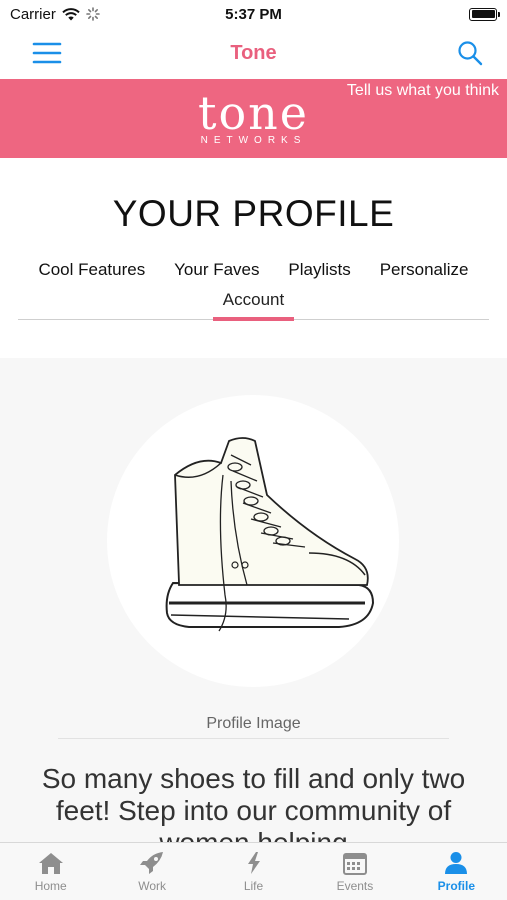  What do you see at coordinates (71, 13) in the screenshot?
I see `wifi-icon` at bounding box center [71, 13].